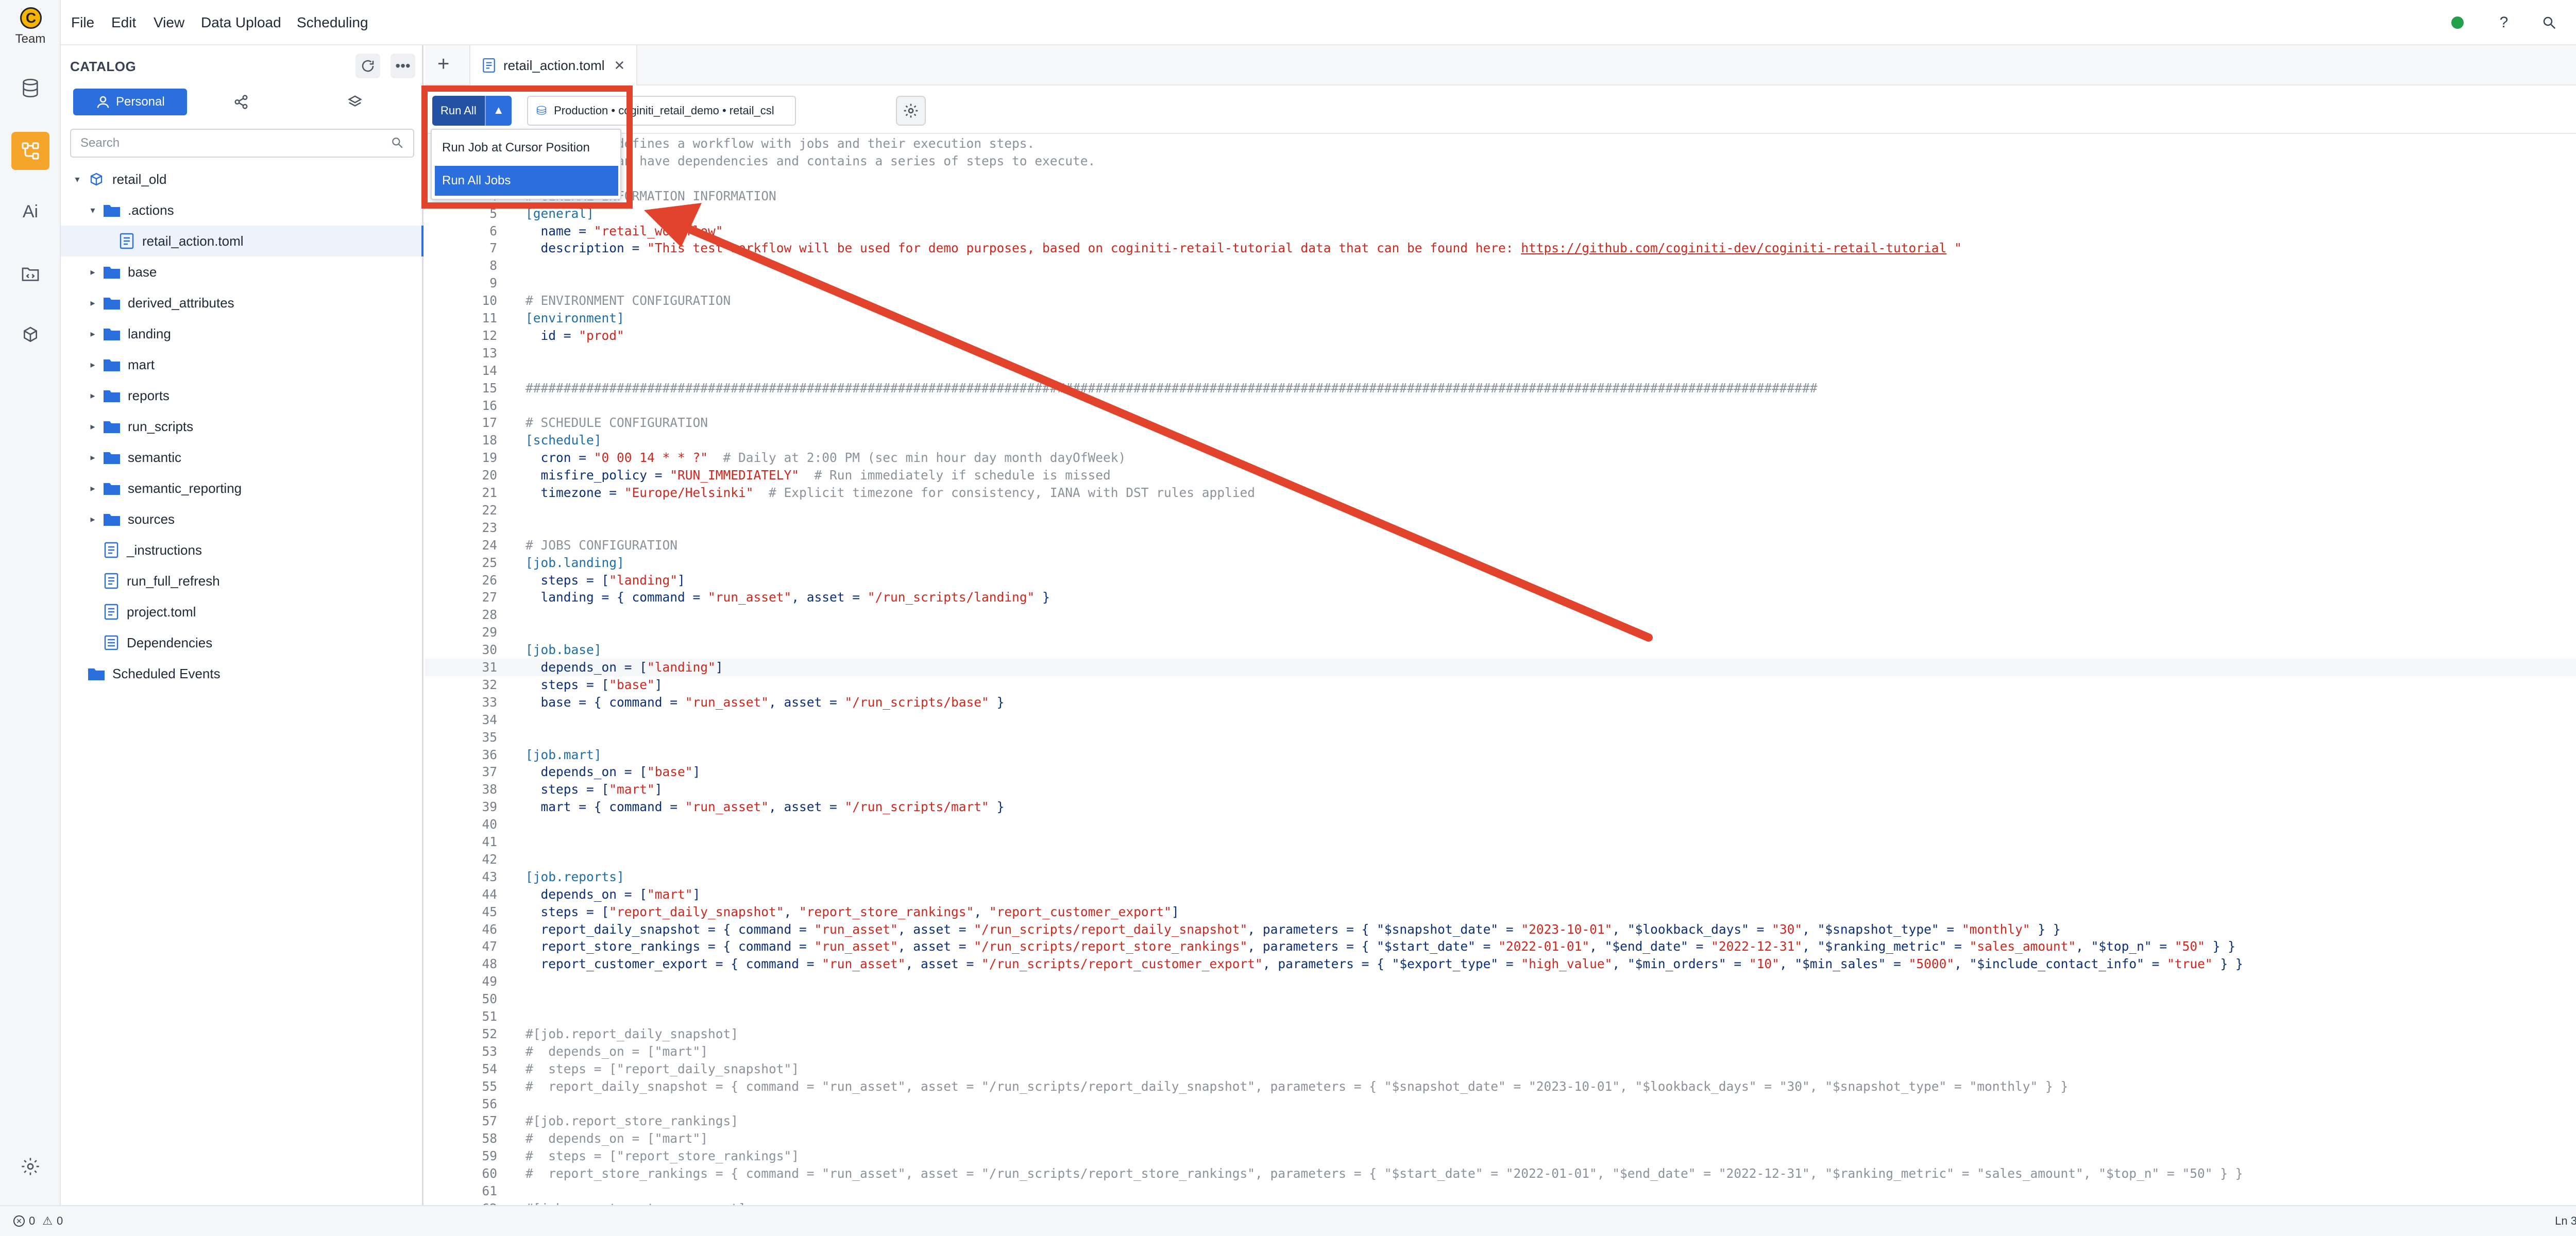 The height and width of the screenshot is (1236, 2576). I want to click on code-line: 16, so click(1500, 406).